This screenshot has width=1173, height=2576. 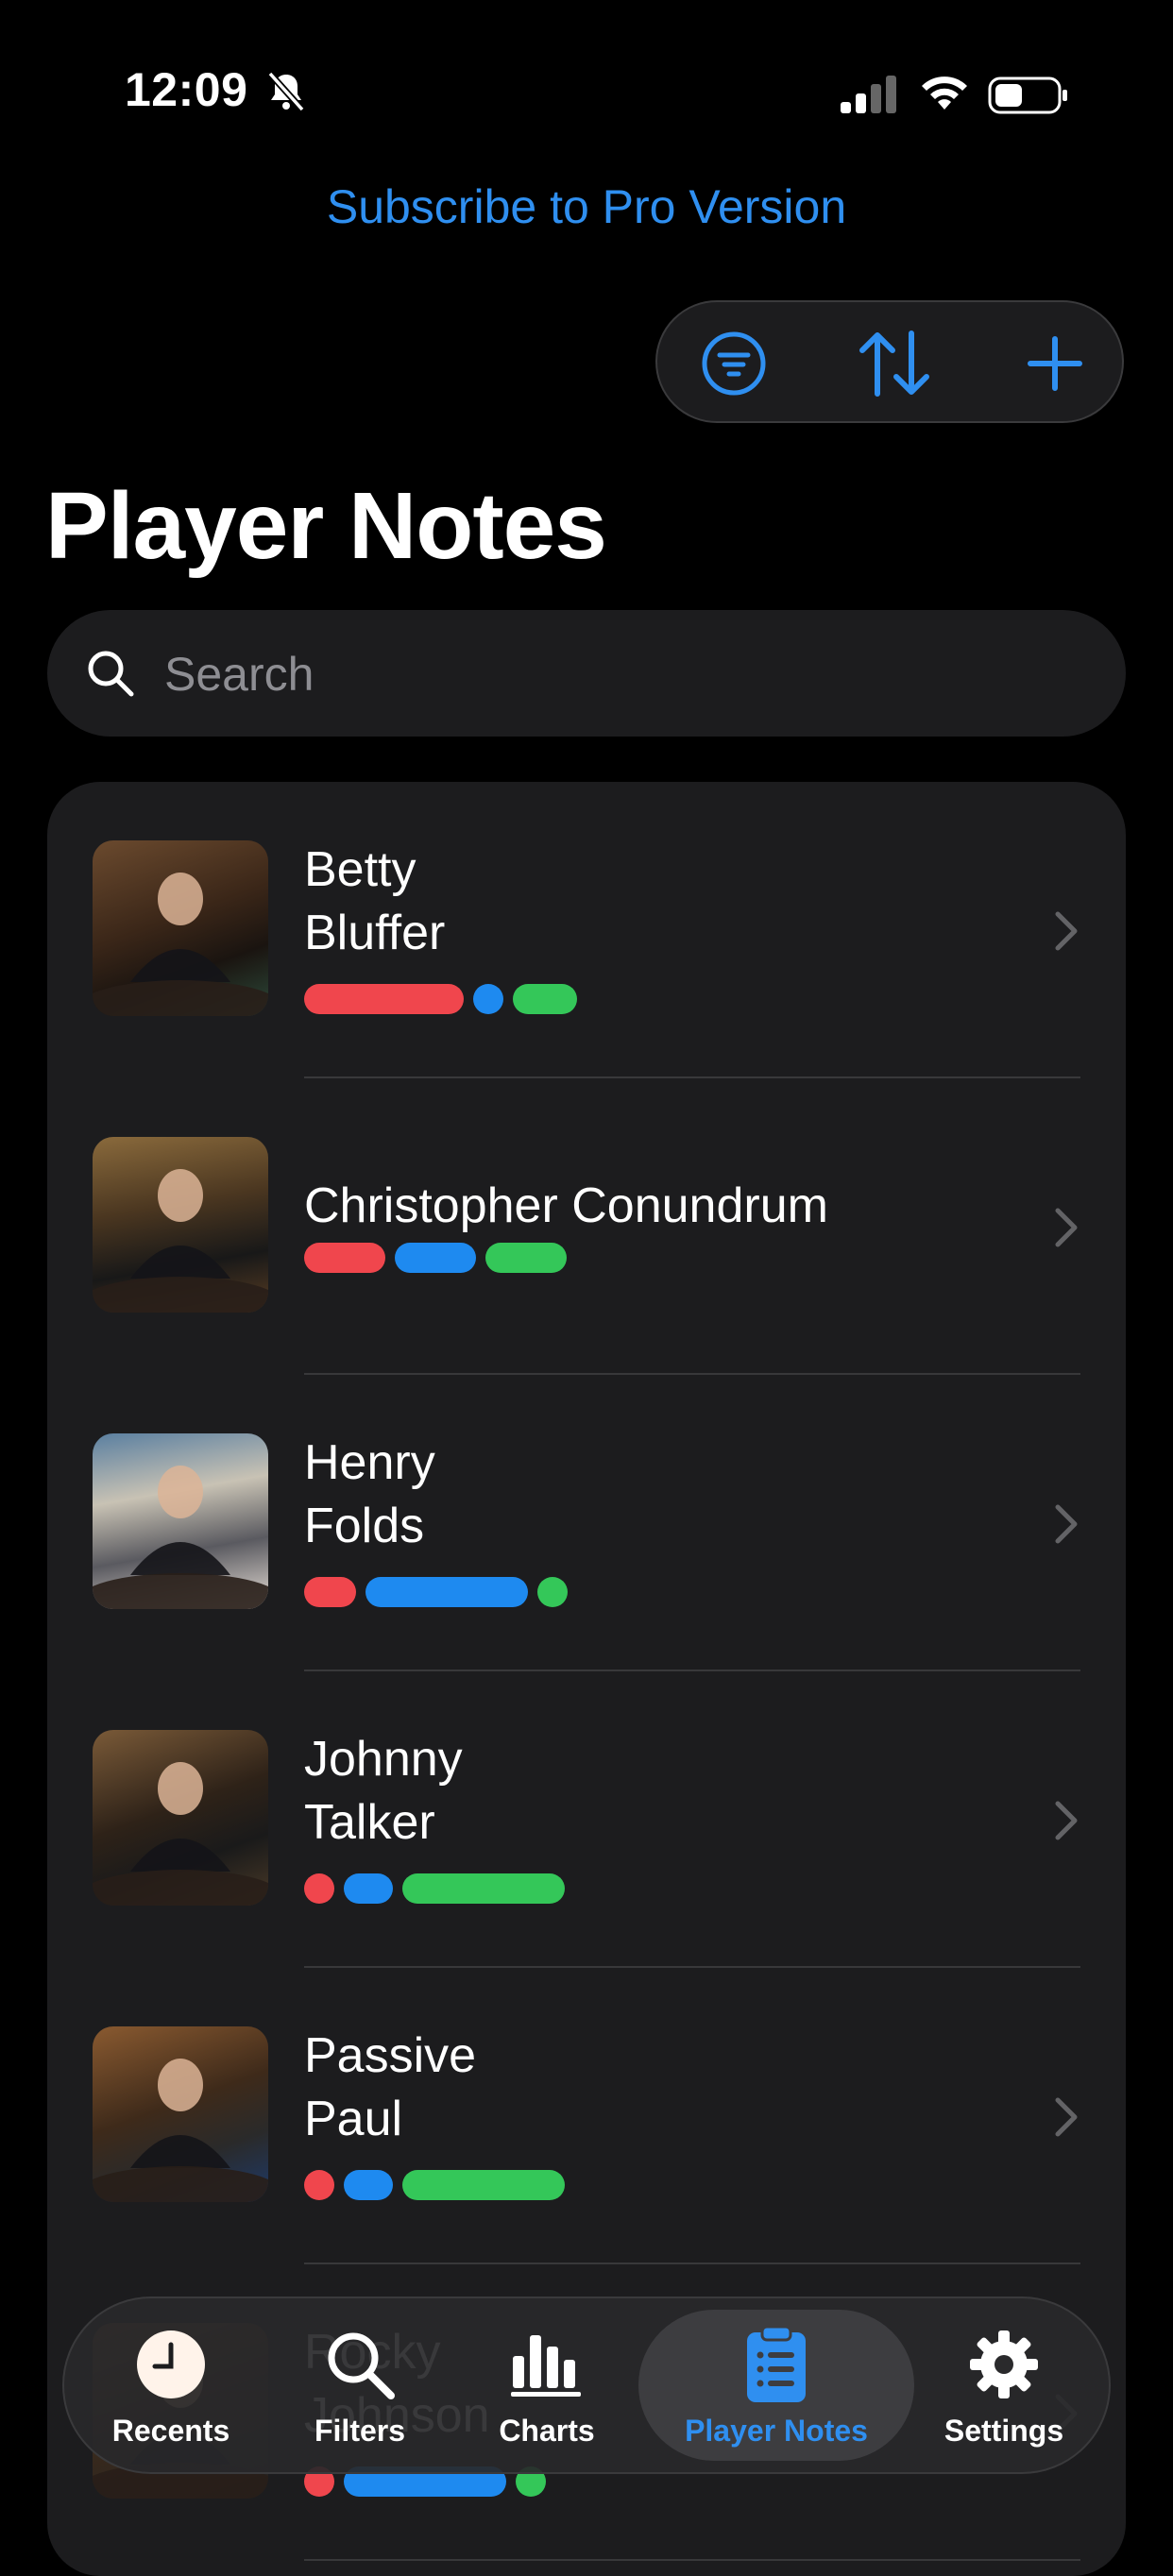 I want to click on row-divider, so click(x=692, y=2560).